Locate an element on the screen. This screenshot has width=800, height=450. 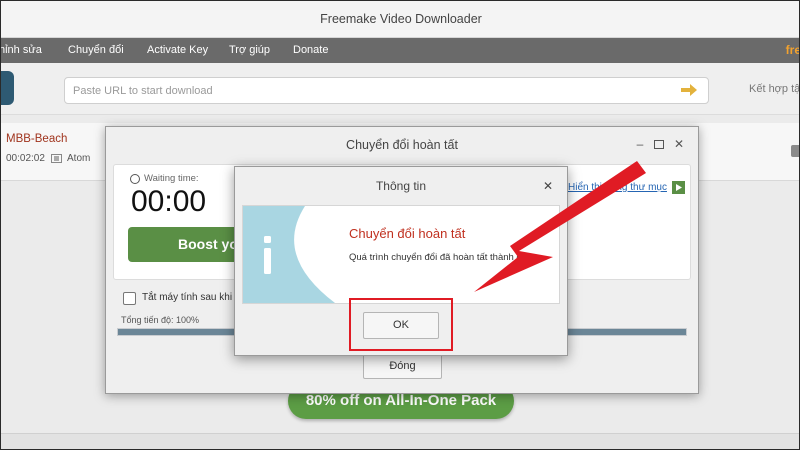
arrow-right-icon is located at coordinates (689, 90).